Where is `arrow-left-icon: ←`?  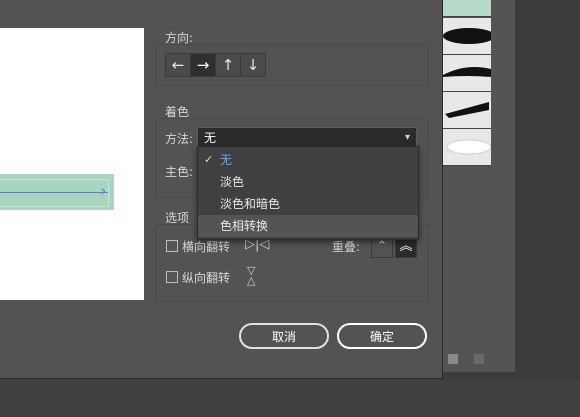
arrow-left-icon: ← is located at coordinates (178, 65).